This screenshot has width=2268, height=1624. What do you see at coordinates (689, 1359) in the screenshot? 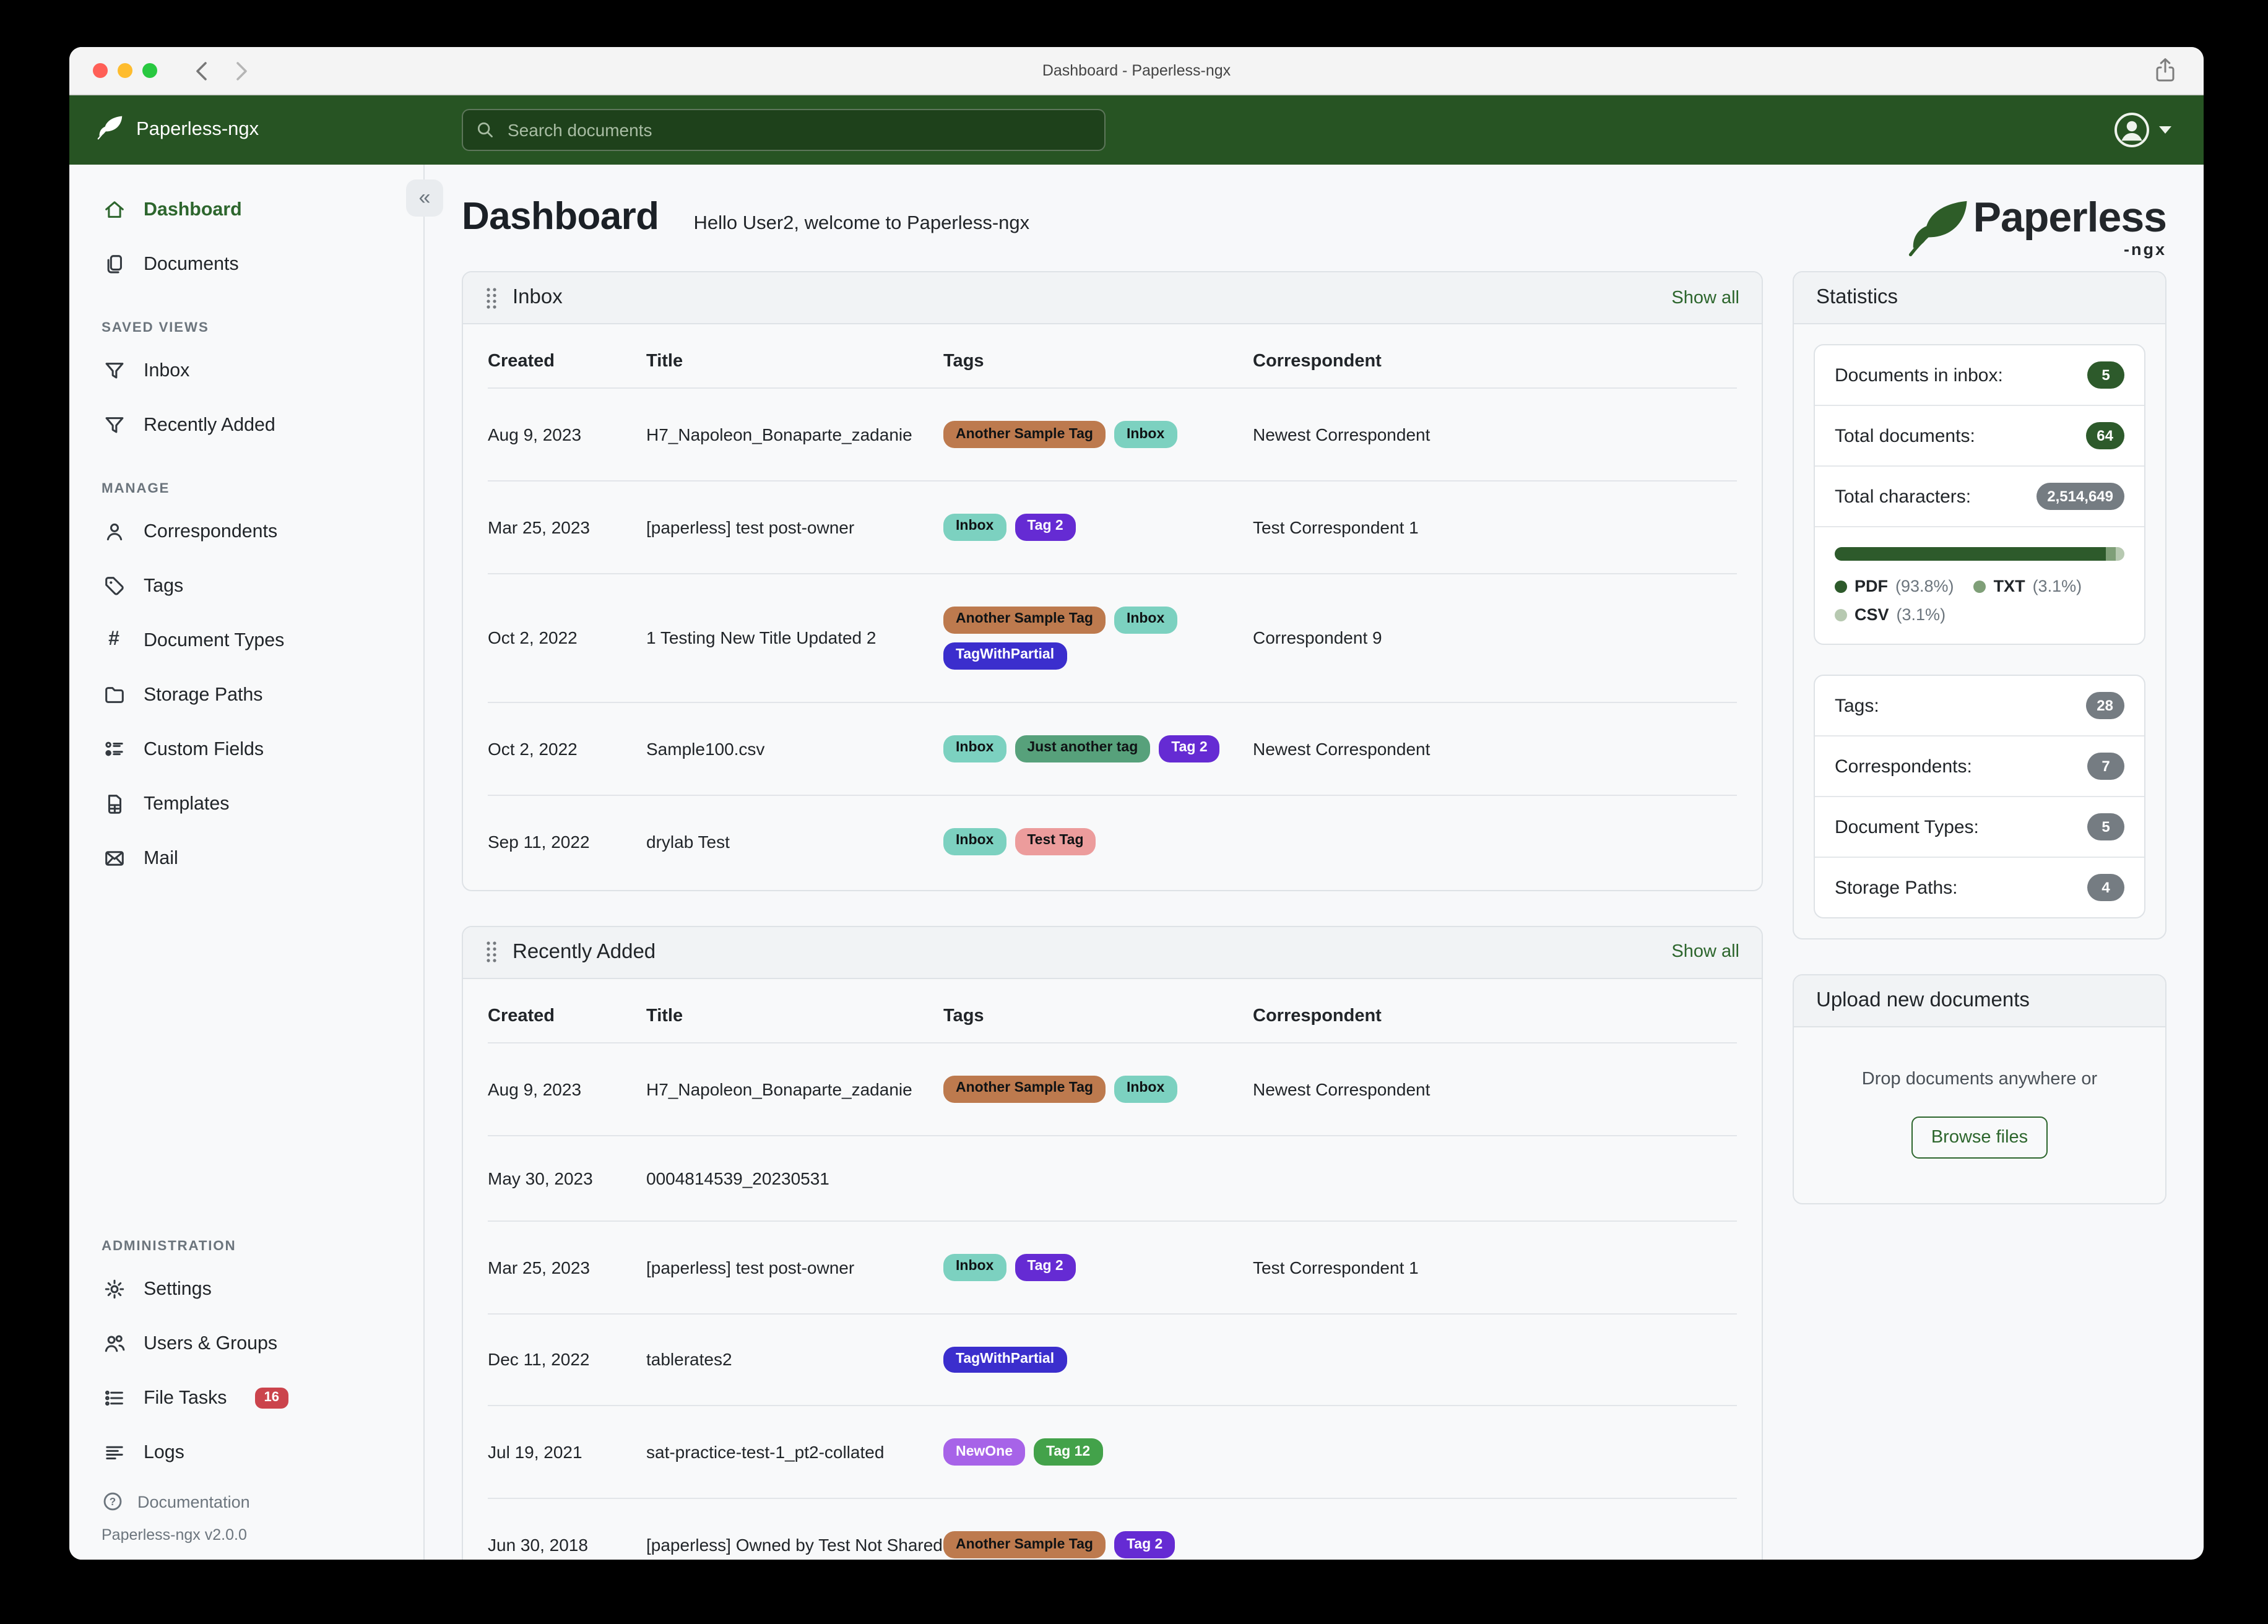
I see `cell-title: tablerates2` at bounding box center [689, 1359].